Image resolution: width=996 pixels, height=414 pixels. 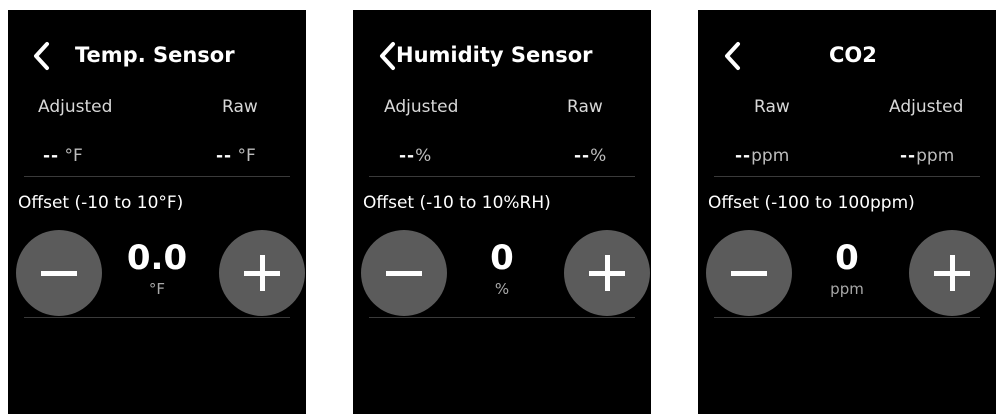 What do you see at coordinates (770, 156) in the screenshot?
I see `raw-unit: ppm` at bounding box center [770, 156].